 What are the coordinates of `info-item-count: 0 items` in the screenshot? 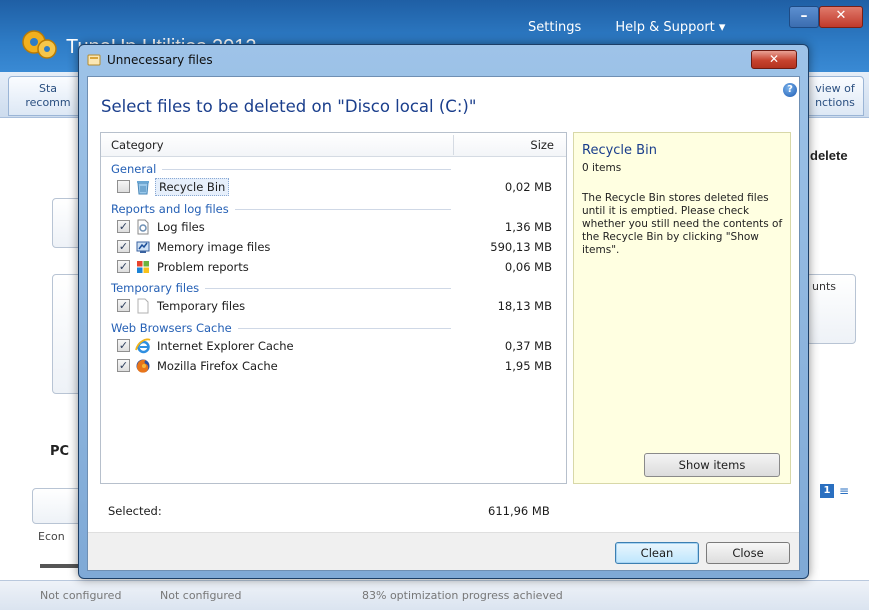 It's located at (602, 168).